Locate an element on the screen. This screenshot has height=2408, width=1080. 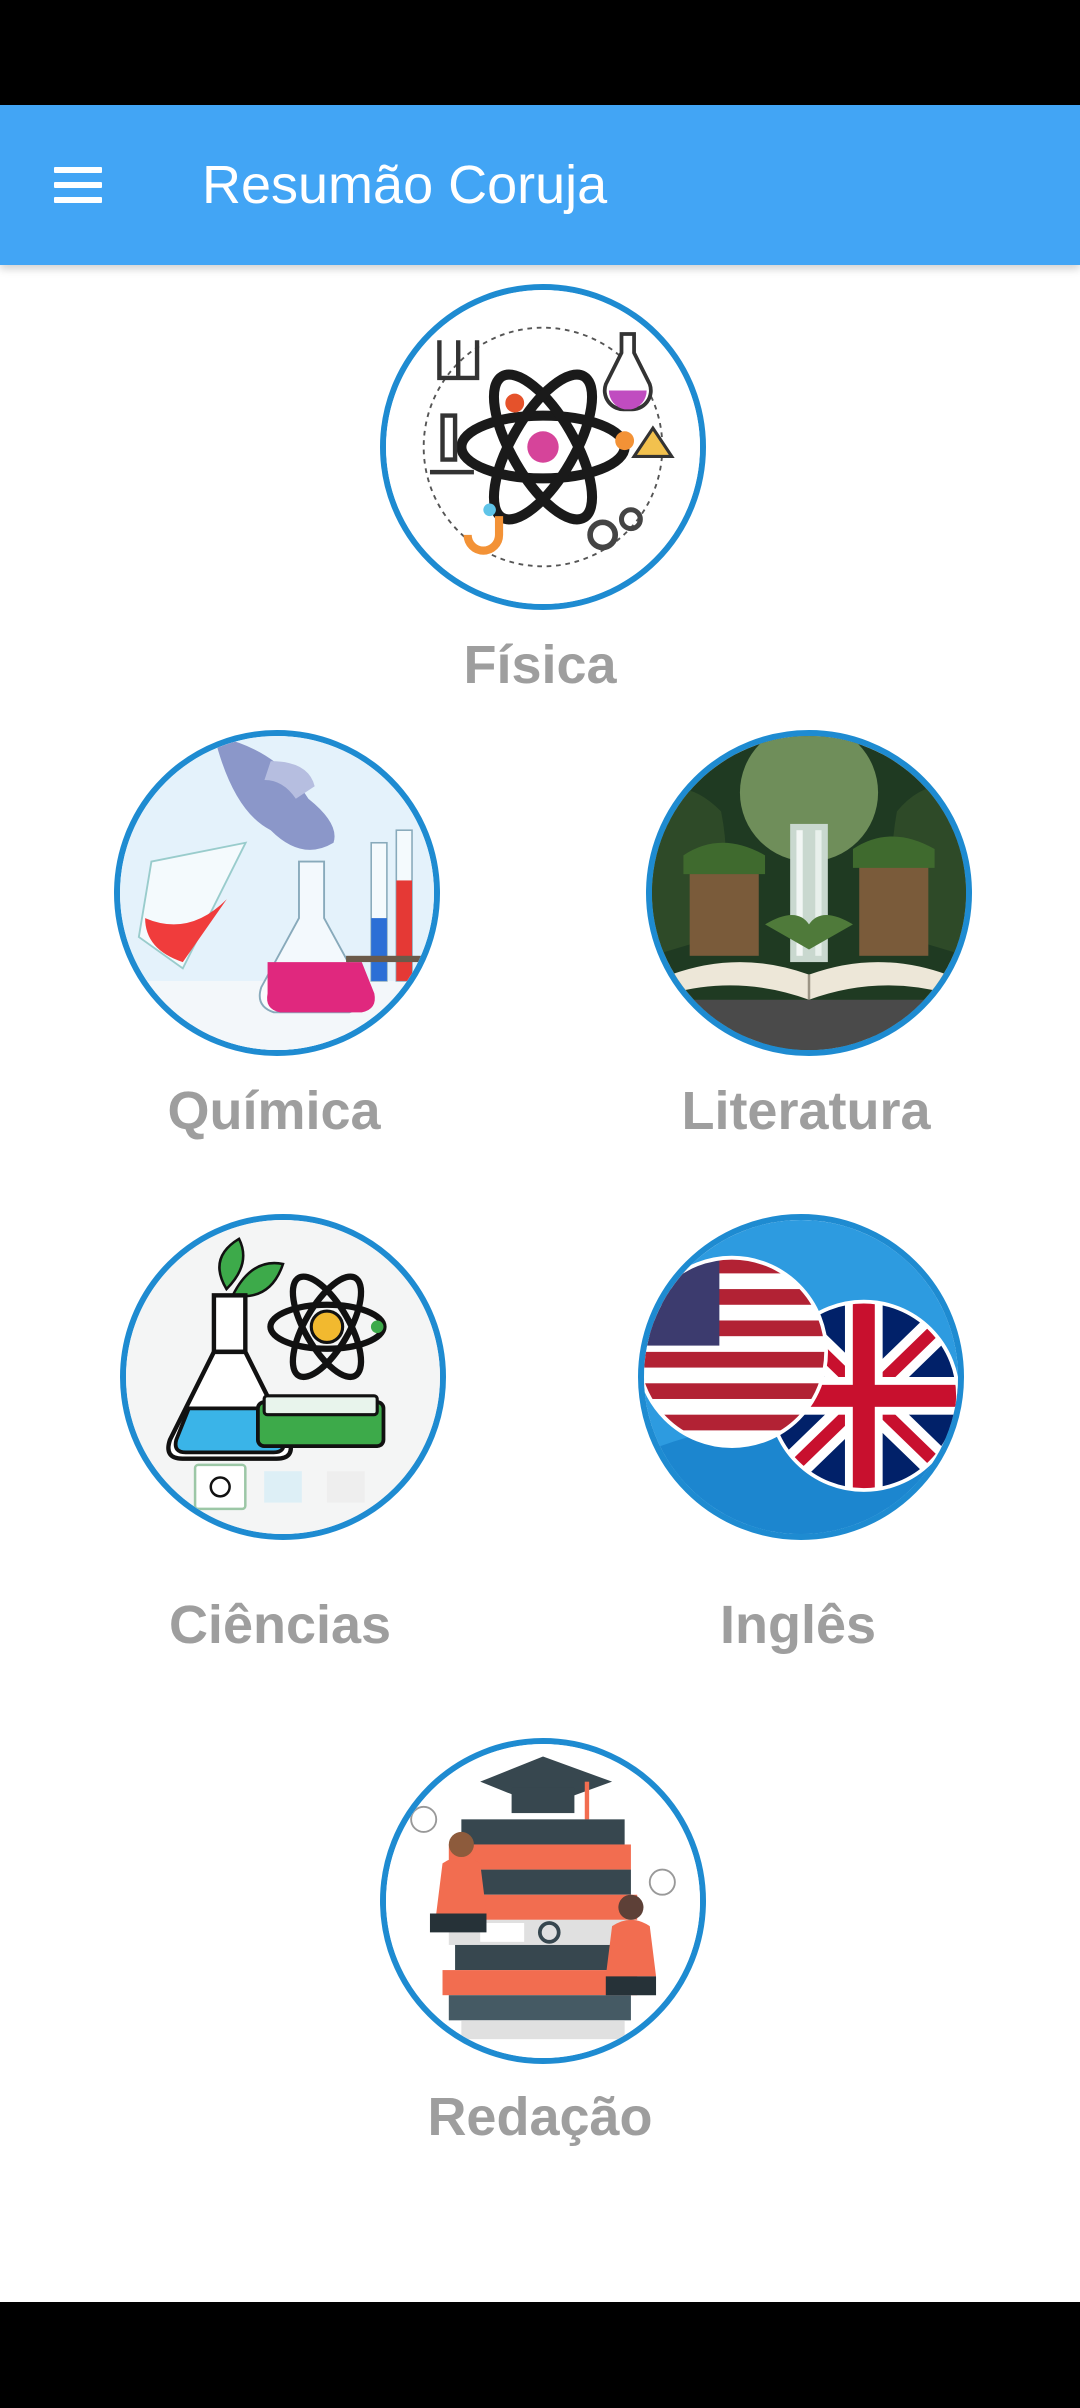
subject-label: Redação is located at coordinates (540, 2117).